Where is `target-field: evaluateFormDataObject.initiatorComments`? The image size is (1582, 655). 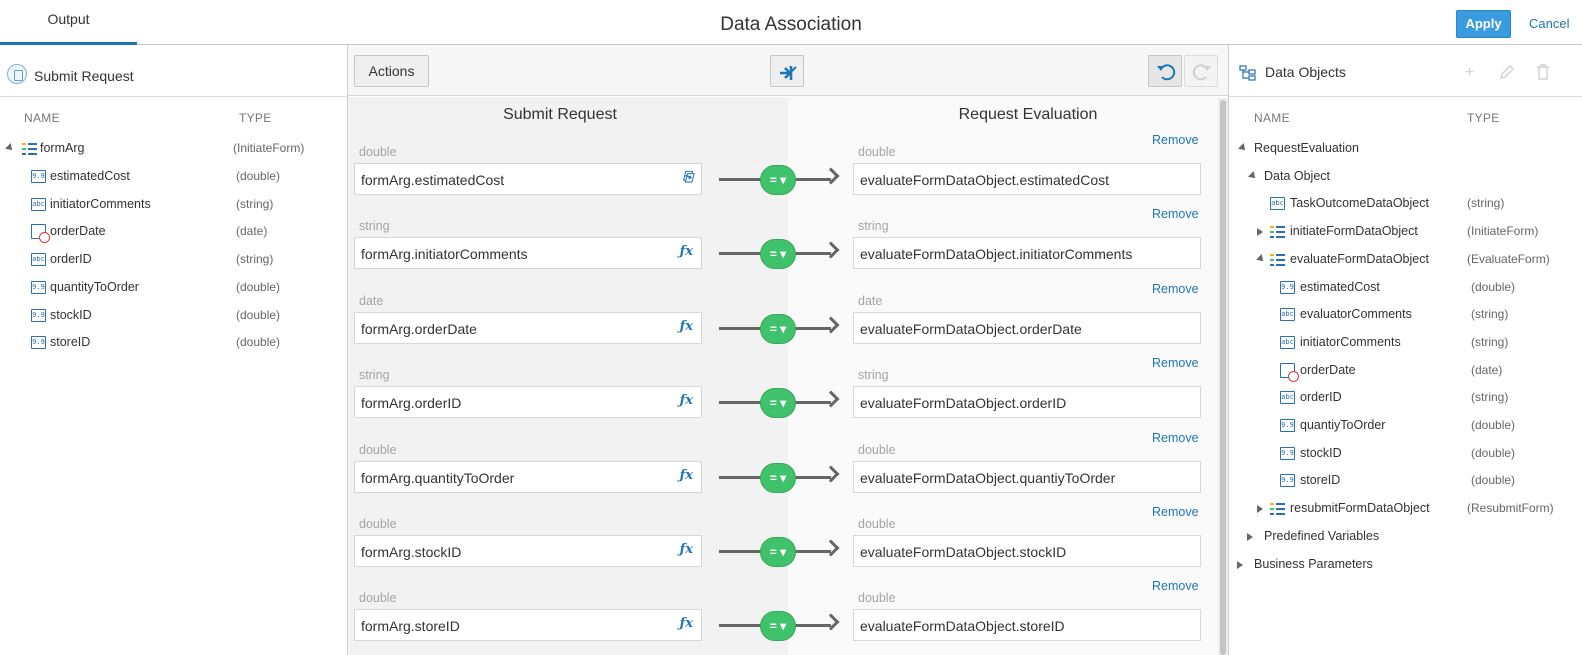 target-field: evaluateFormDataObject.initiatorComments is located at coordinates (1027, 253).